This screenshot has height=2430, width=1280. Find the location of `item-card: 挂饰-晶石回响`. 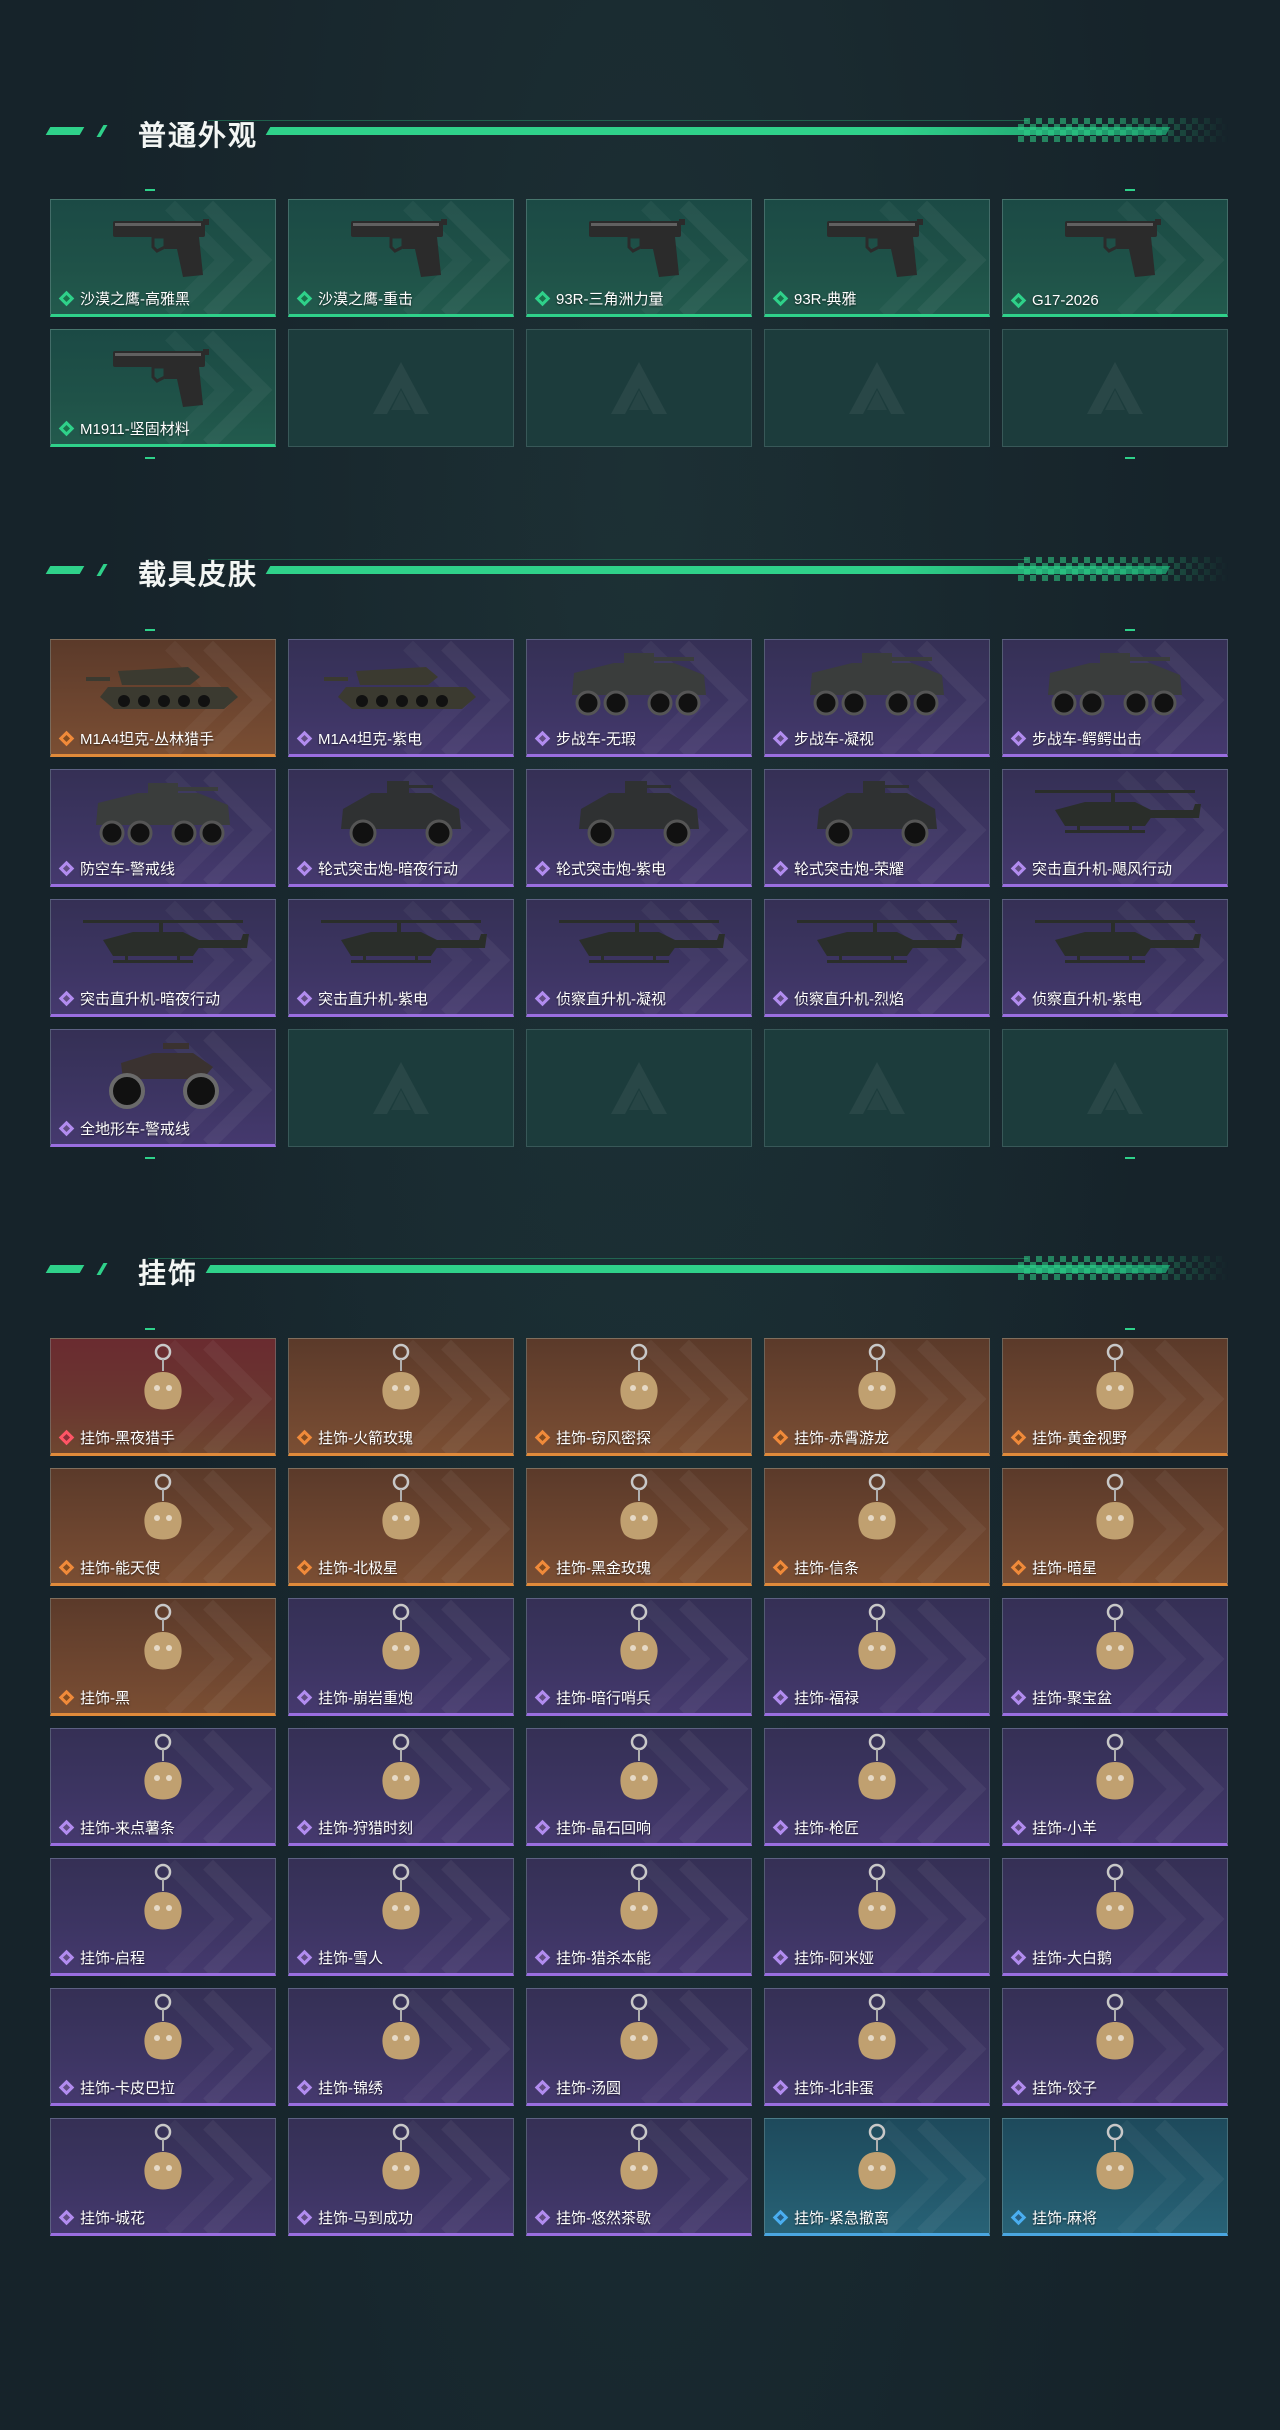

item-card: 挂饰-晶石回响 is located at coordinates (639, 1787).